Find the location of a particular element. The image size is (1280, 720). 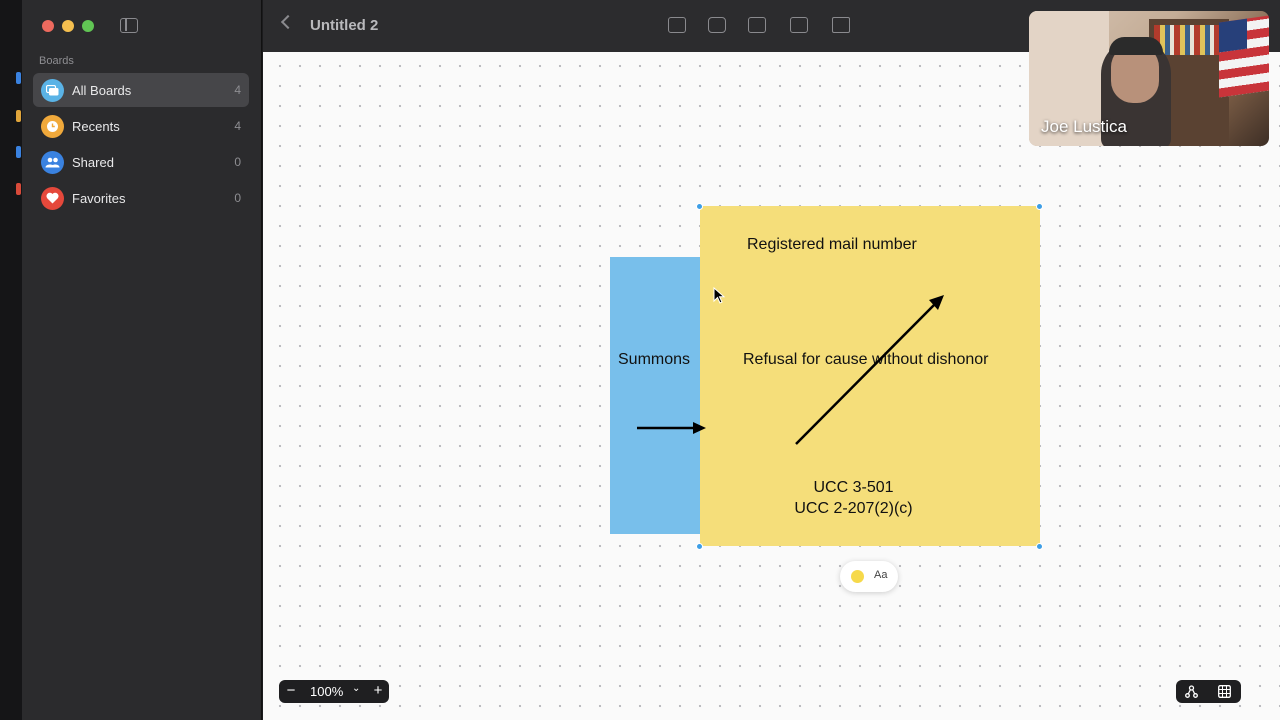

diagonal-arrow is located at coordinates (869, 370).